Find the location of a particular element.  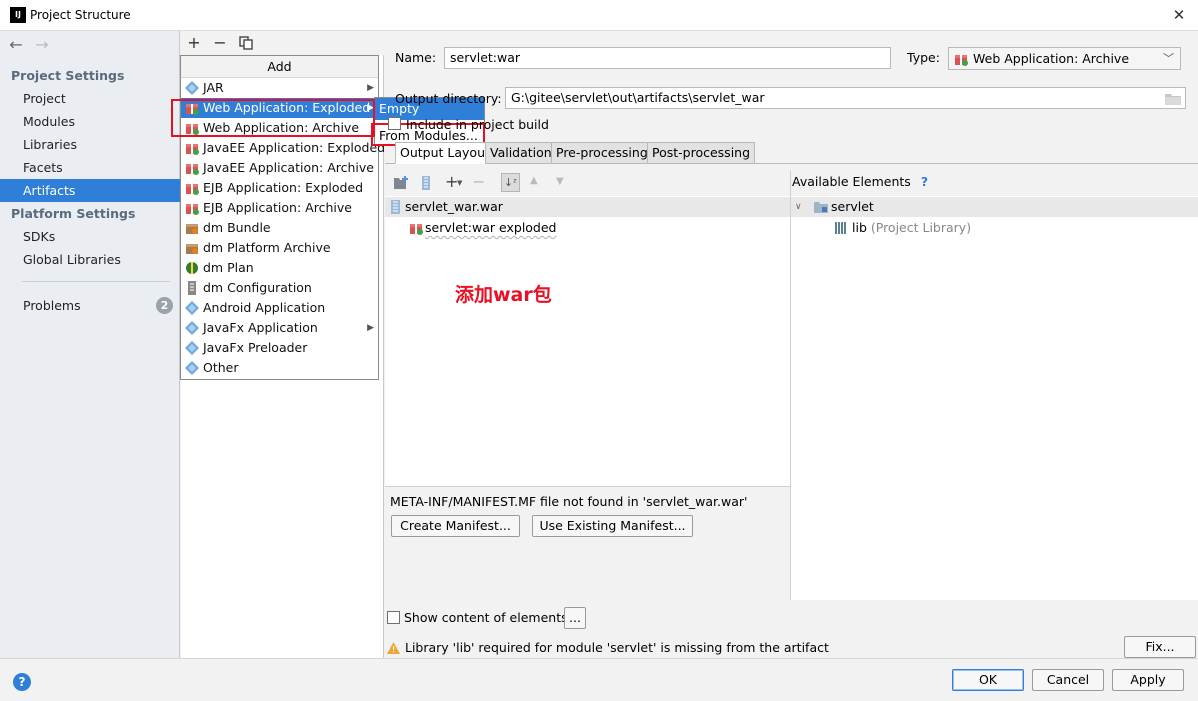

move-up-icon: ▲ is located at coordinates (534, 180).